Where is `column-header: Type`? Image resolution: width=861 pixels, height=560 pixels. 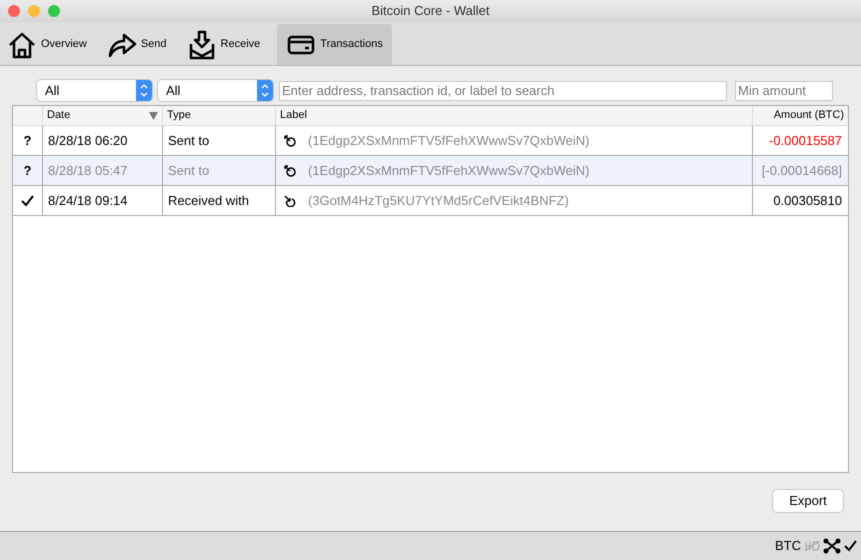 column-header: Type is located at coordinates (219, 115).